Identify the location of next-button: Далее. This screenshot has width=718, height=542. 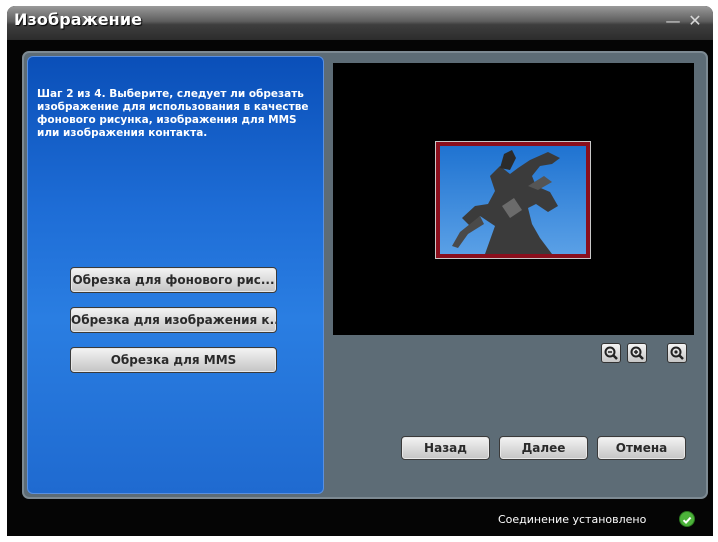
(543, 448).